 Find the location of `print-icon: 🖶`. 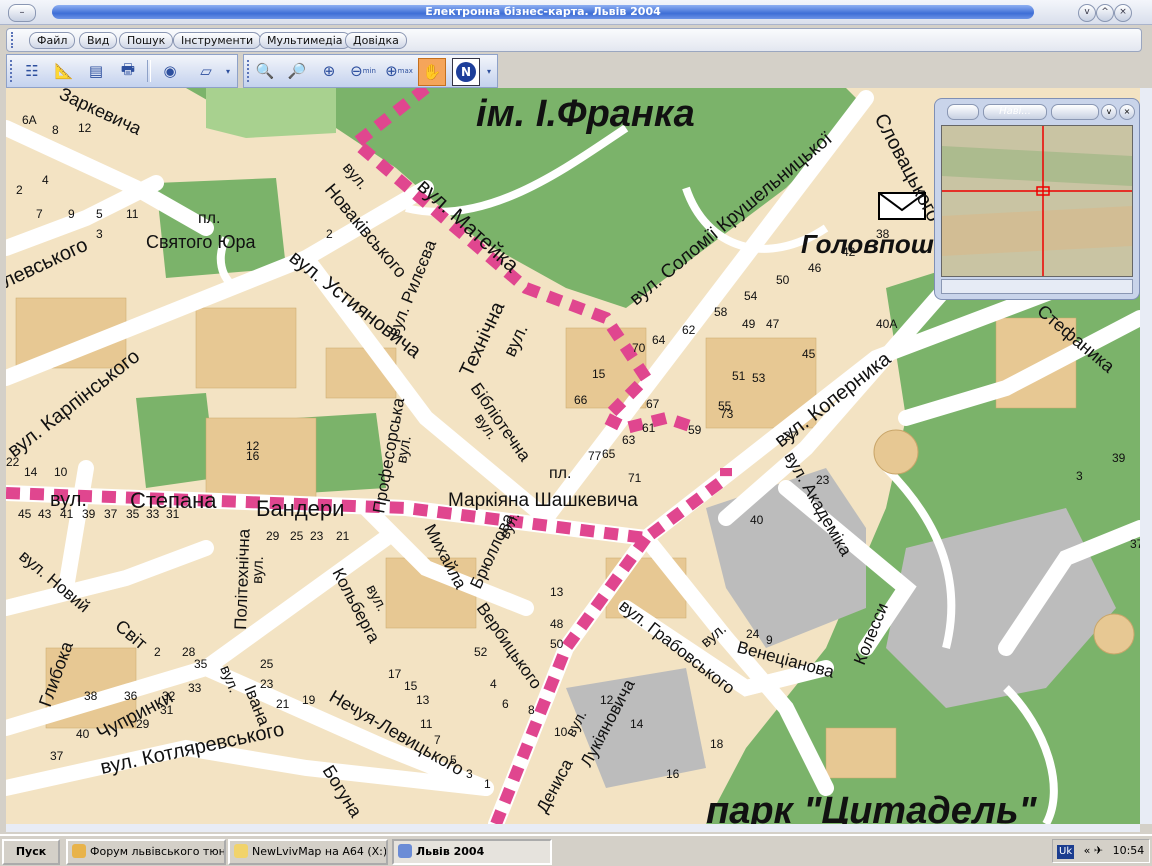

print-icon: 🖶 is located at coordinates (128, 71).